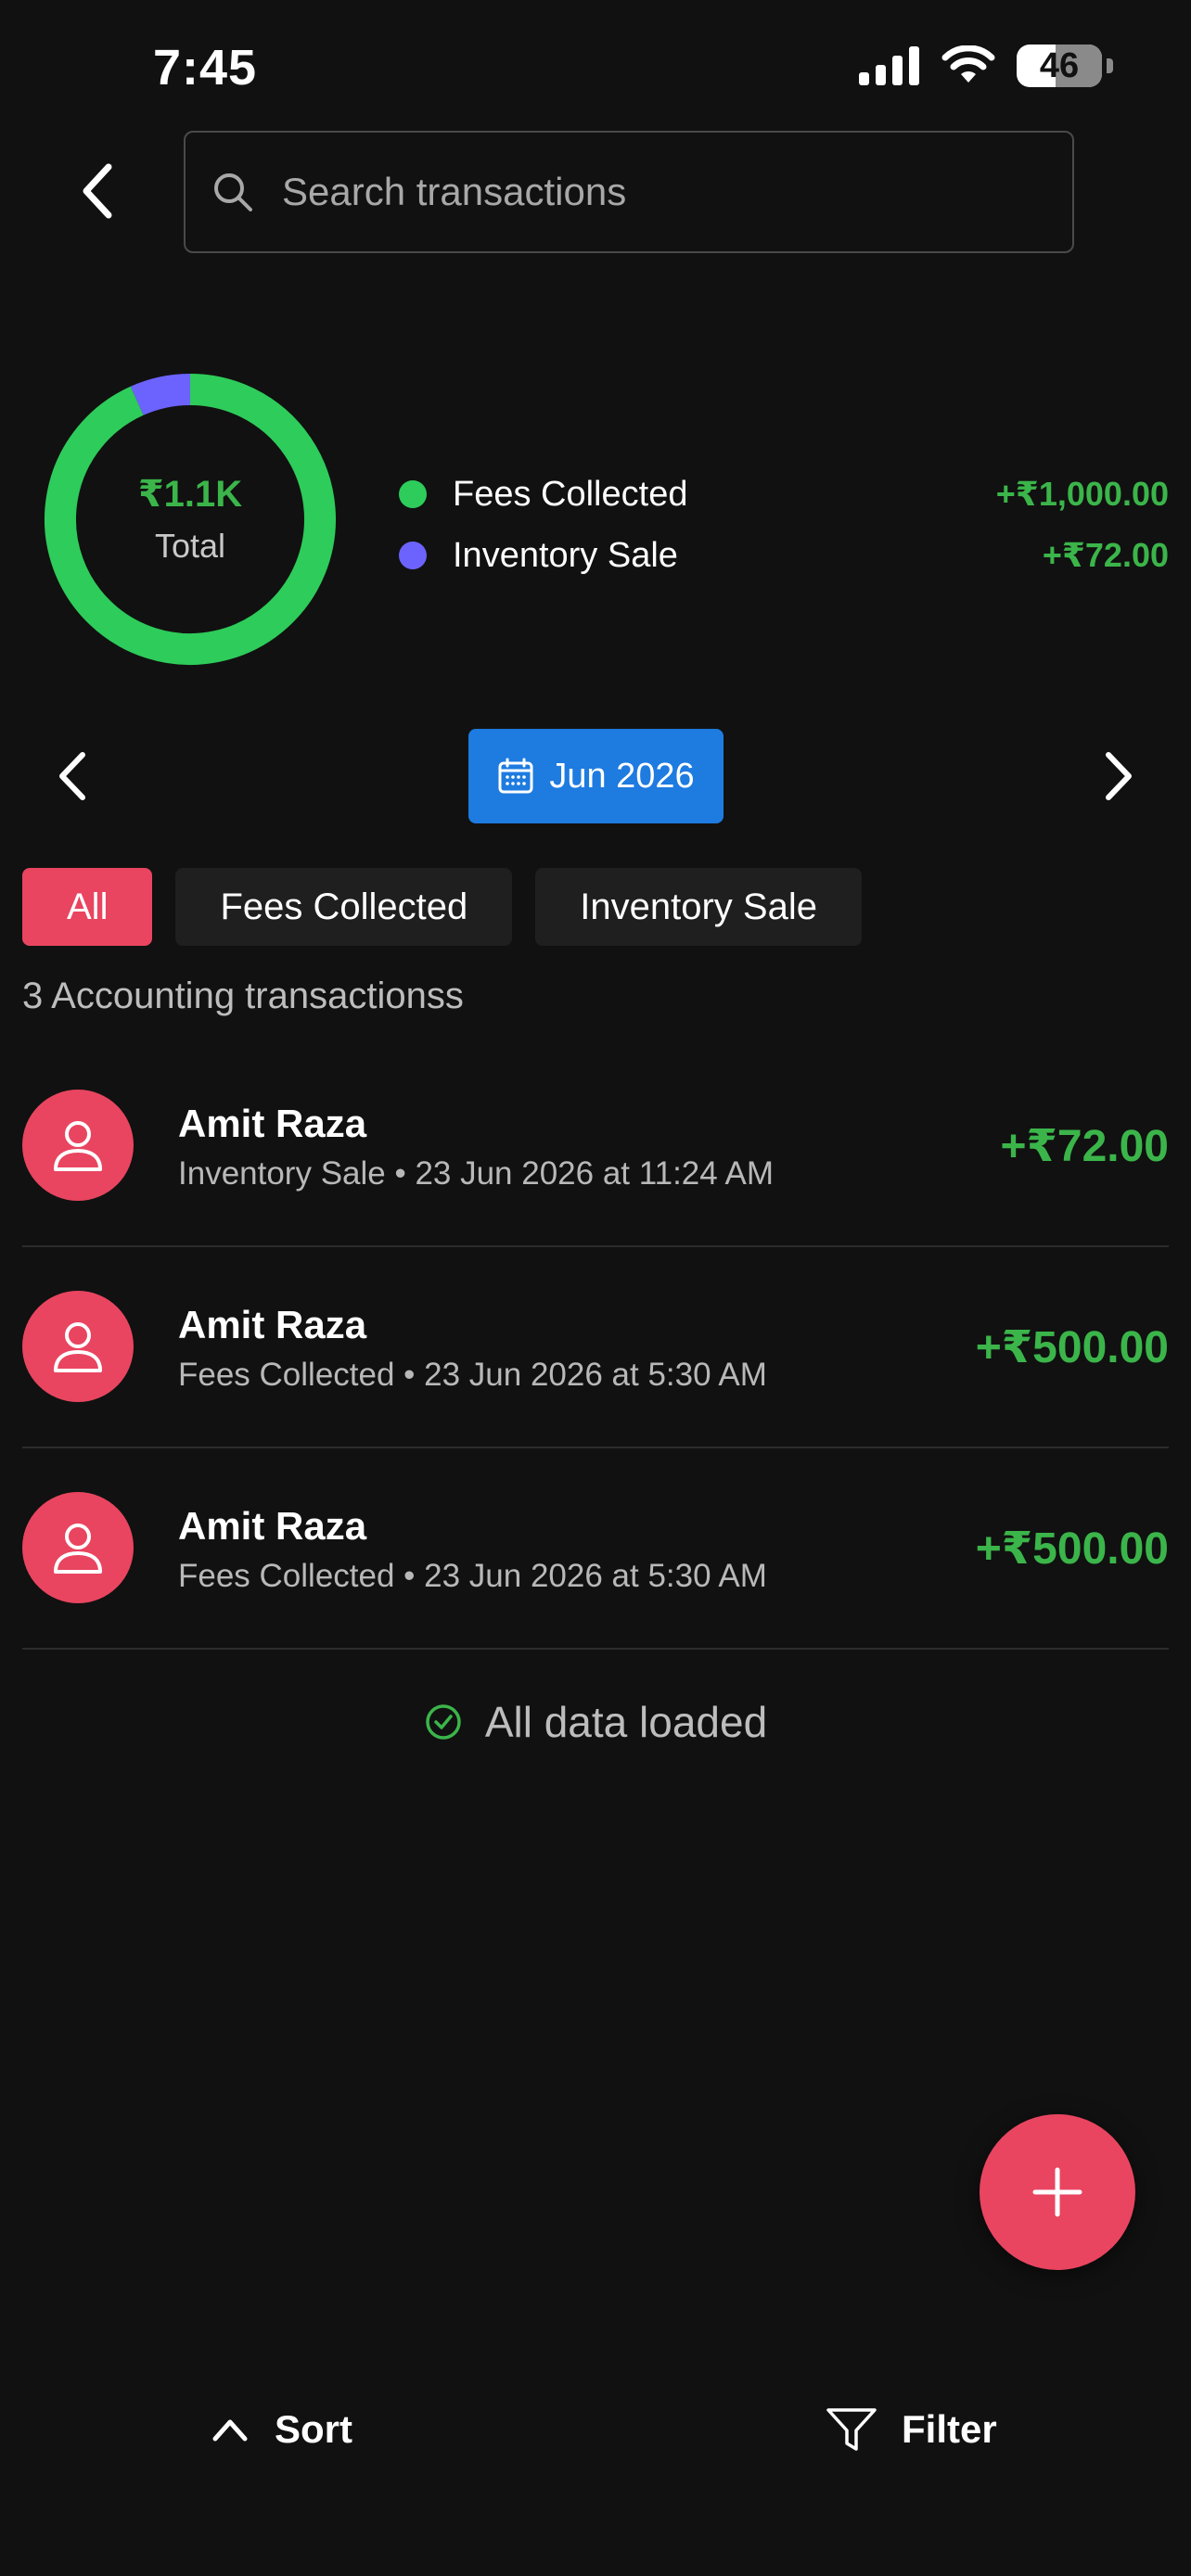 The height and width of the screenshot is (2576, 1191). I want to click on legend-name: Inventory Sale, so click(565, 555).